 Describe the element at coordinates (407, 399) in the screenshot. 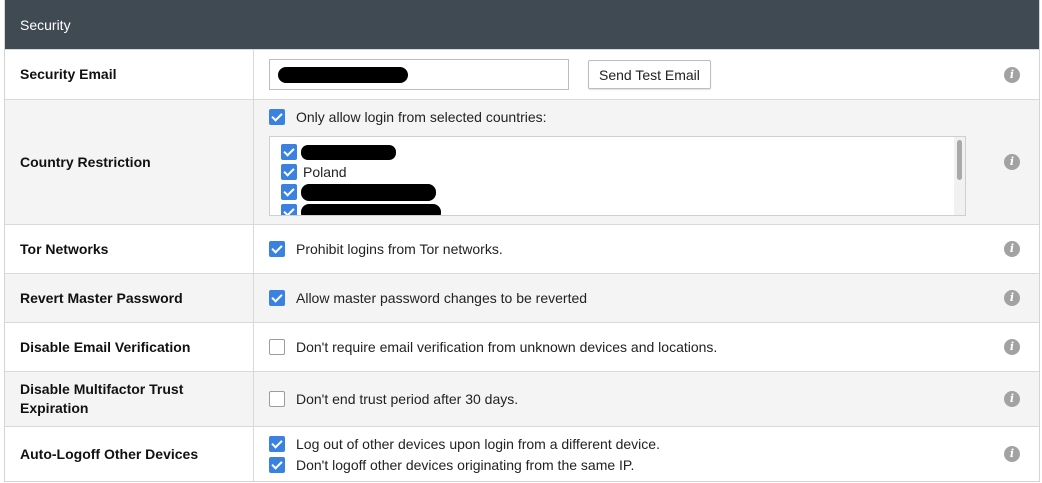

I see `disable-multifactor-trust-option-label: Don't end trust period after 30 days.` at that location.